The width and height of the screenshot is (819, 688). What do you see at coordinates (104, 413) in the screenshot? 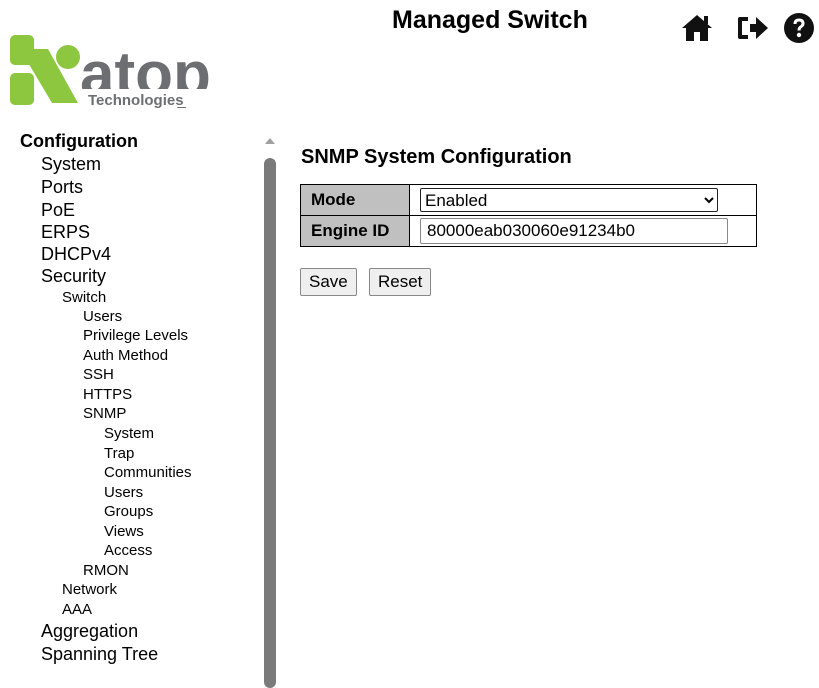
I see `sidebar-item-snmp: SNMP` at bounding box center [104, 413].